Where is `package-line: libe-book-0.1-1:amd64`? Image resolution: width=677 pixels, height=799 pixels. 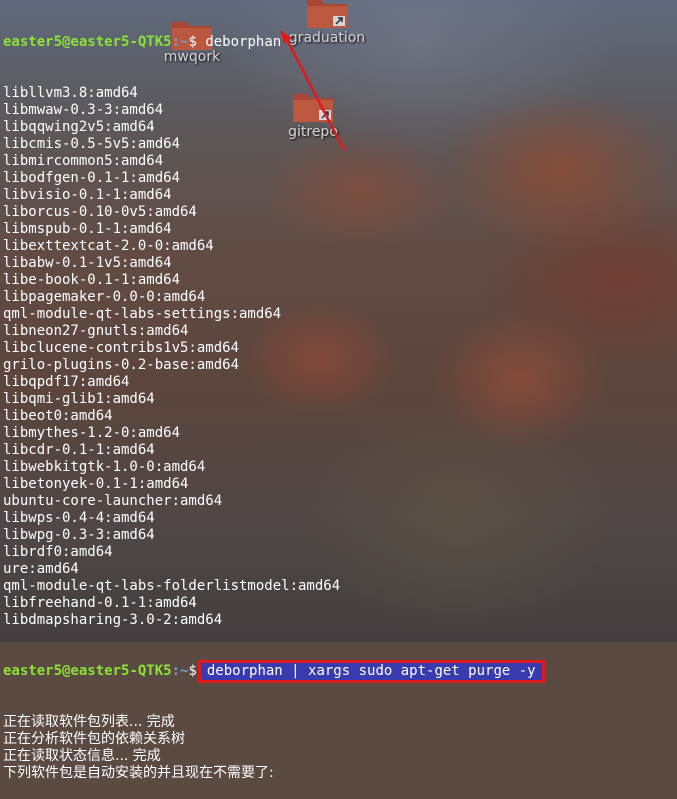
package-line: libe-book-0.1-1:amd64 is located at coordinates (92, 280).